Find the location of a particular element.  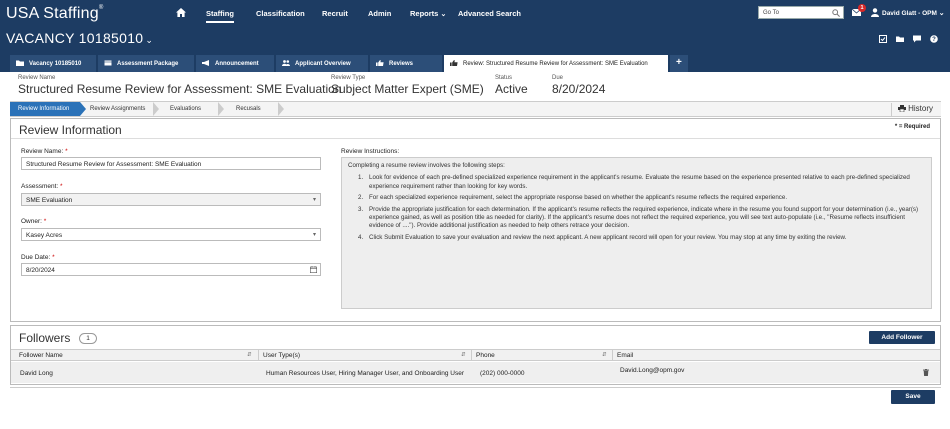

review-due-block: Due 8/20/2024 is located at coordinates (578, 85).